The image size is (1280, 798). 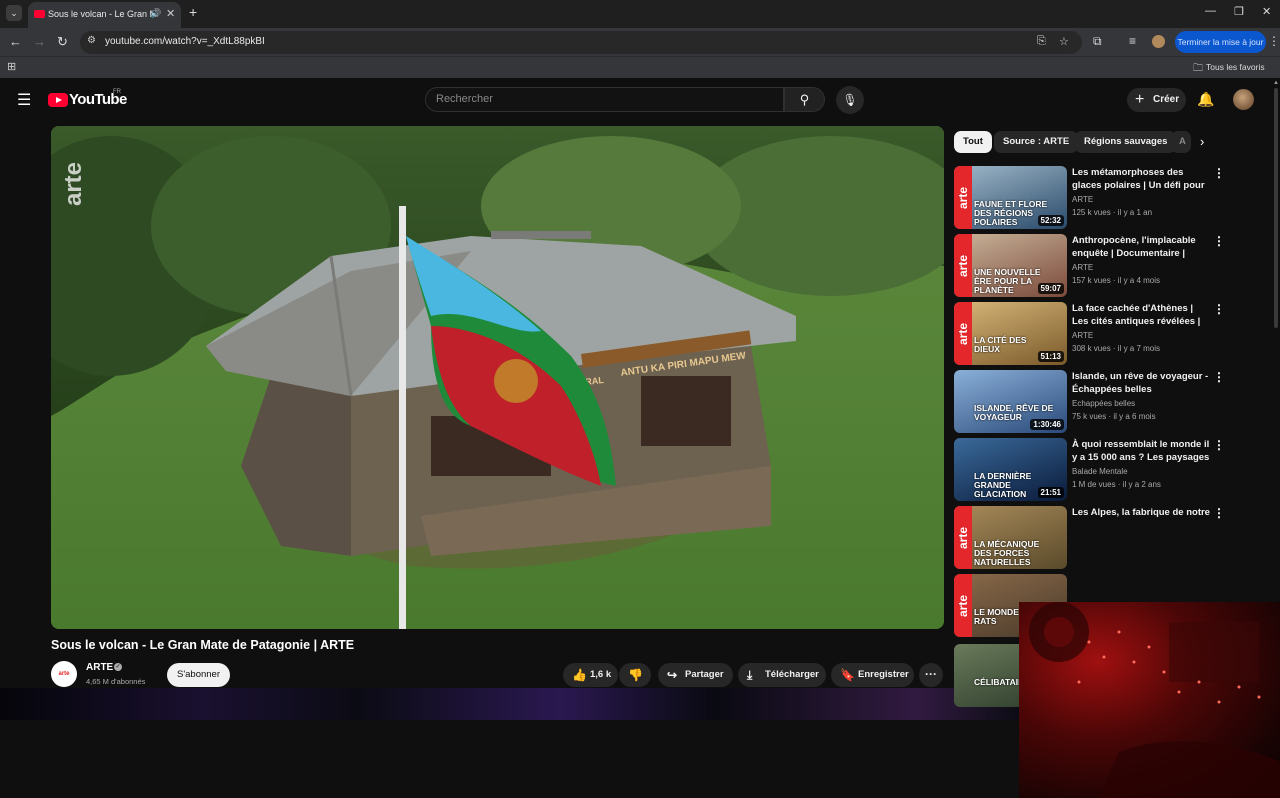 I want to click on account-avatar, so click(x=1243, y=99).